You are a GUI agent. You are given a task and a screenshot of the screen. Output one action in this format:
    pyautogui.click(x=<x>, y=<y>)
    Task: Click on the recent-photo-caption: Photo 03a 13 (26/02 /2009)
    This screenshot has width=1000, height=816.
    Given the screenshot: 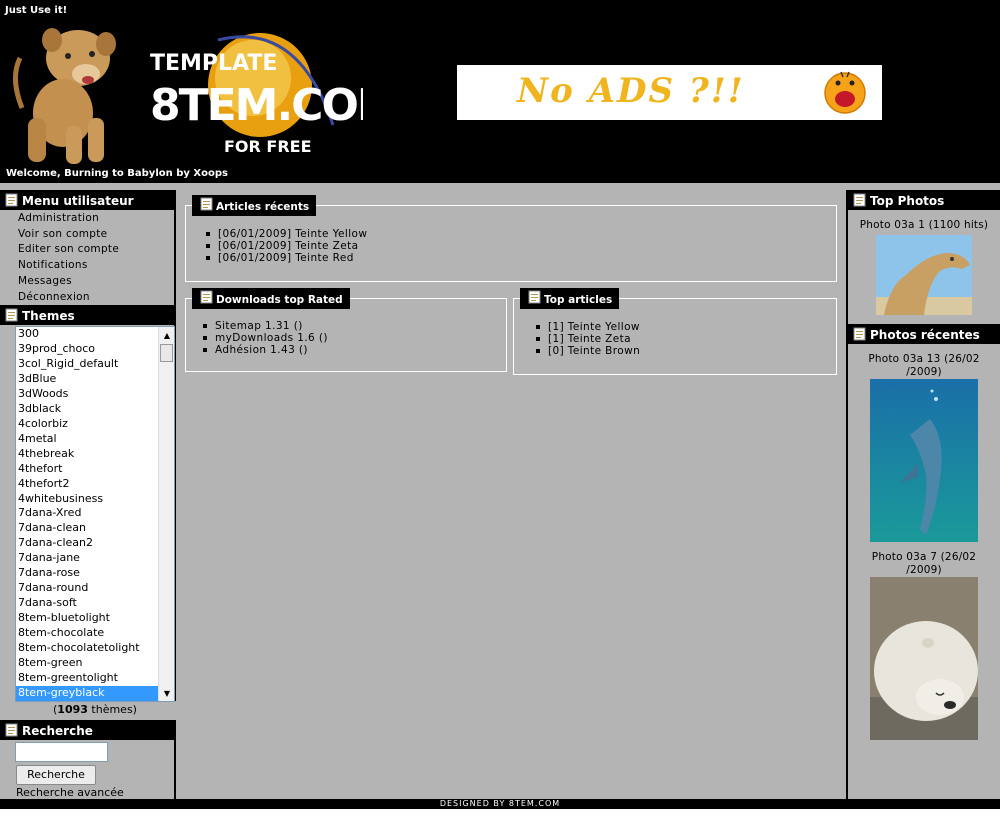 What is the action you would take?
    pyautogui.click(x=924, y=366)
    